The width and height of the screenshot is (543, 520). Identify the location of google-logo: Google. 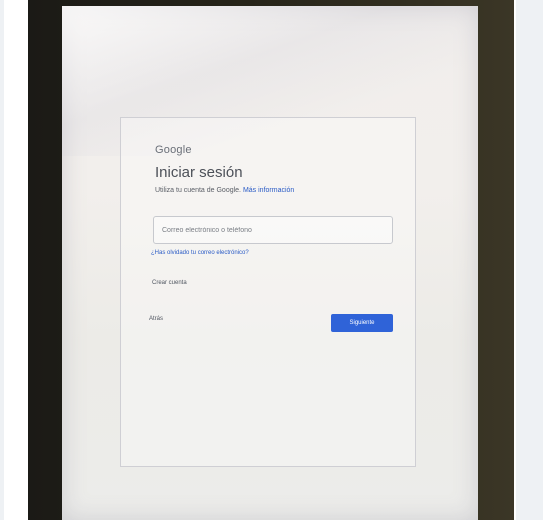
(173, 150).